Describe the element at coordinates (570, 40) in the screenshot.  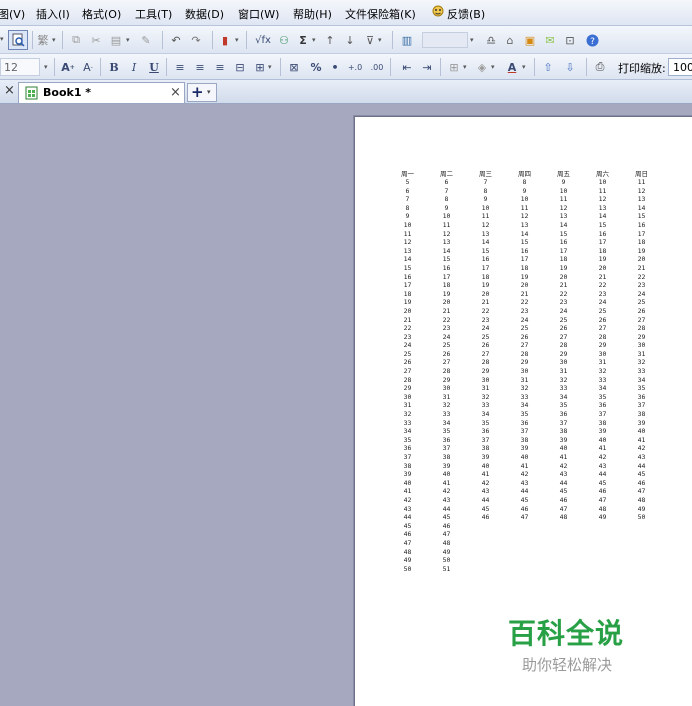
I see `gift-icon: ⊡` at that location.